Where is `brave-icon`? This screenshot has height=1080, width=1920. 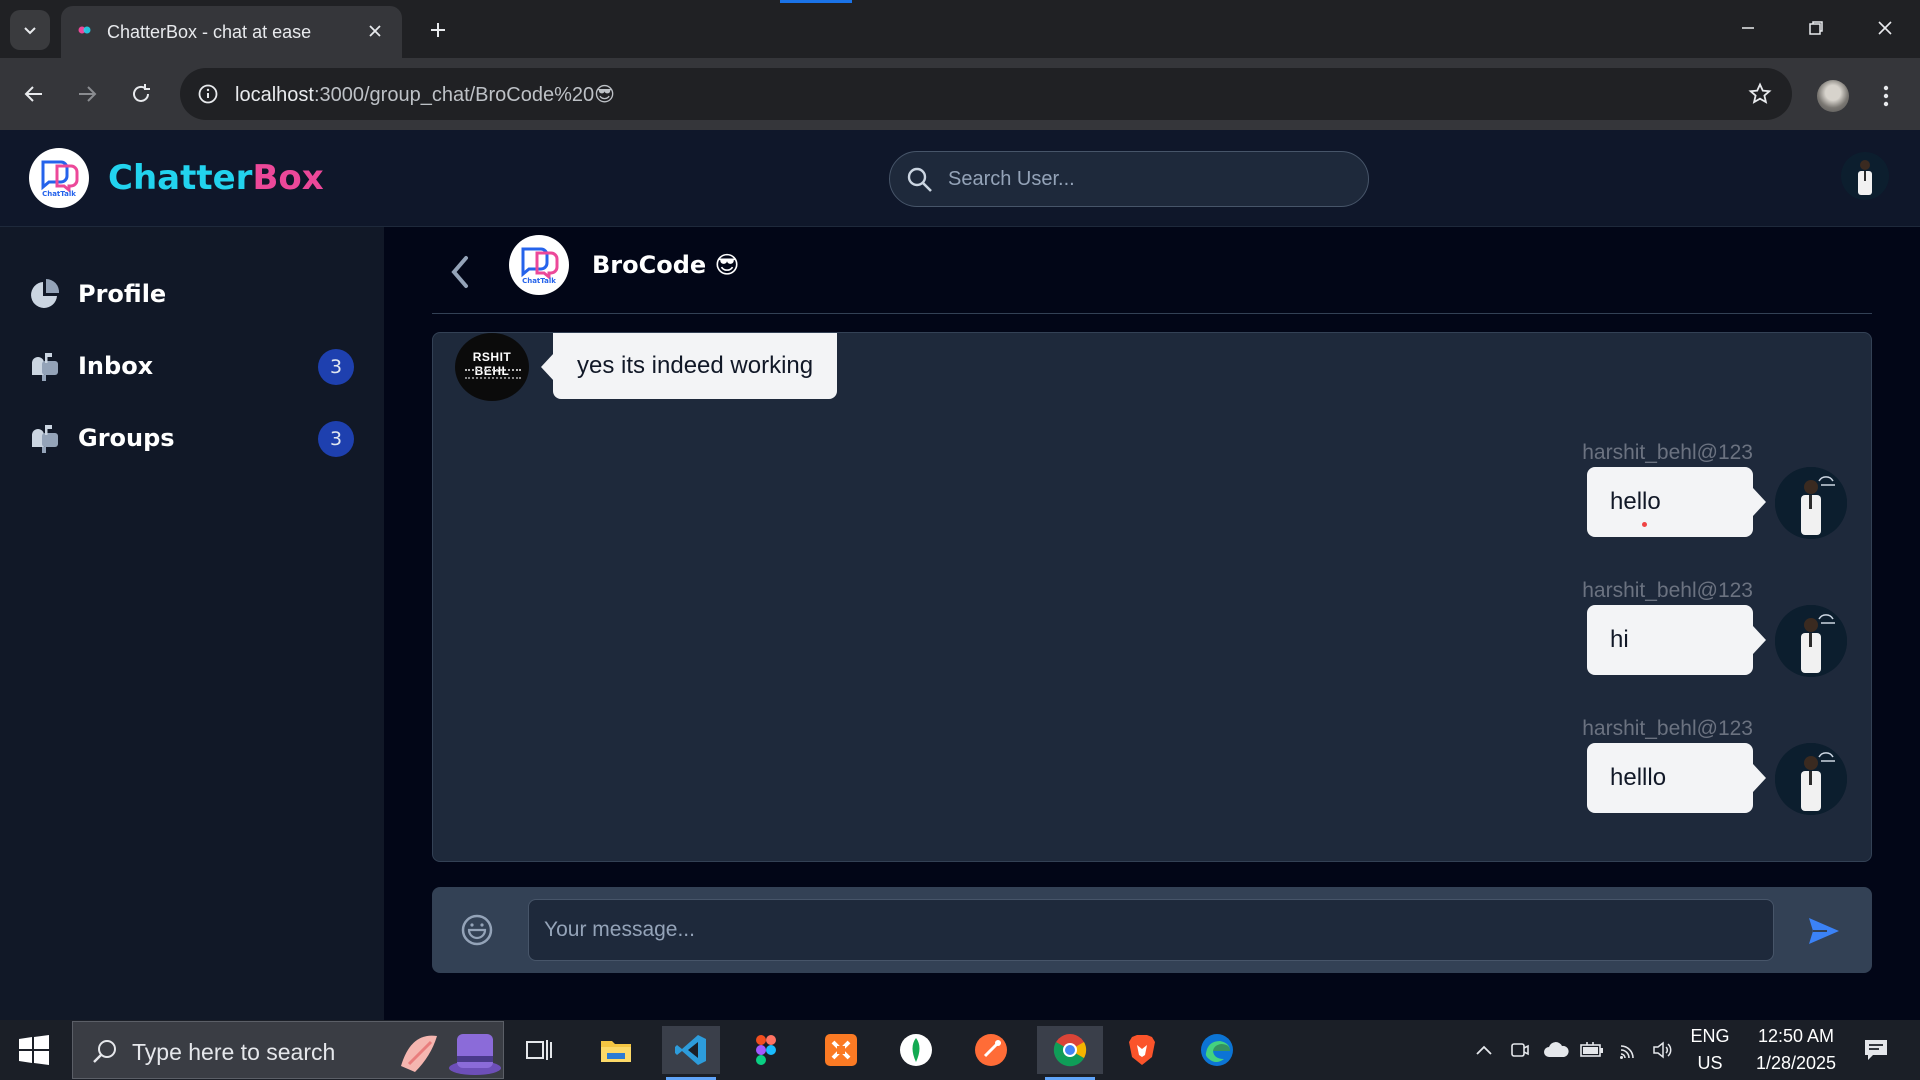 brave-icon is located at coordinates (1142, 1050).